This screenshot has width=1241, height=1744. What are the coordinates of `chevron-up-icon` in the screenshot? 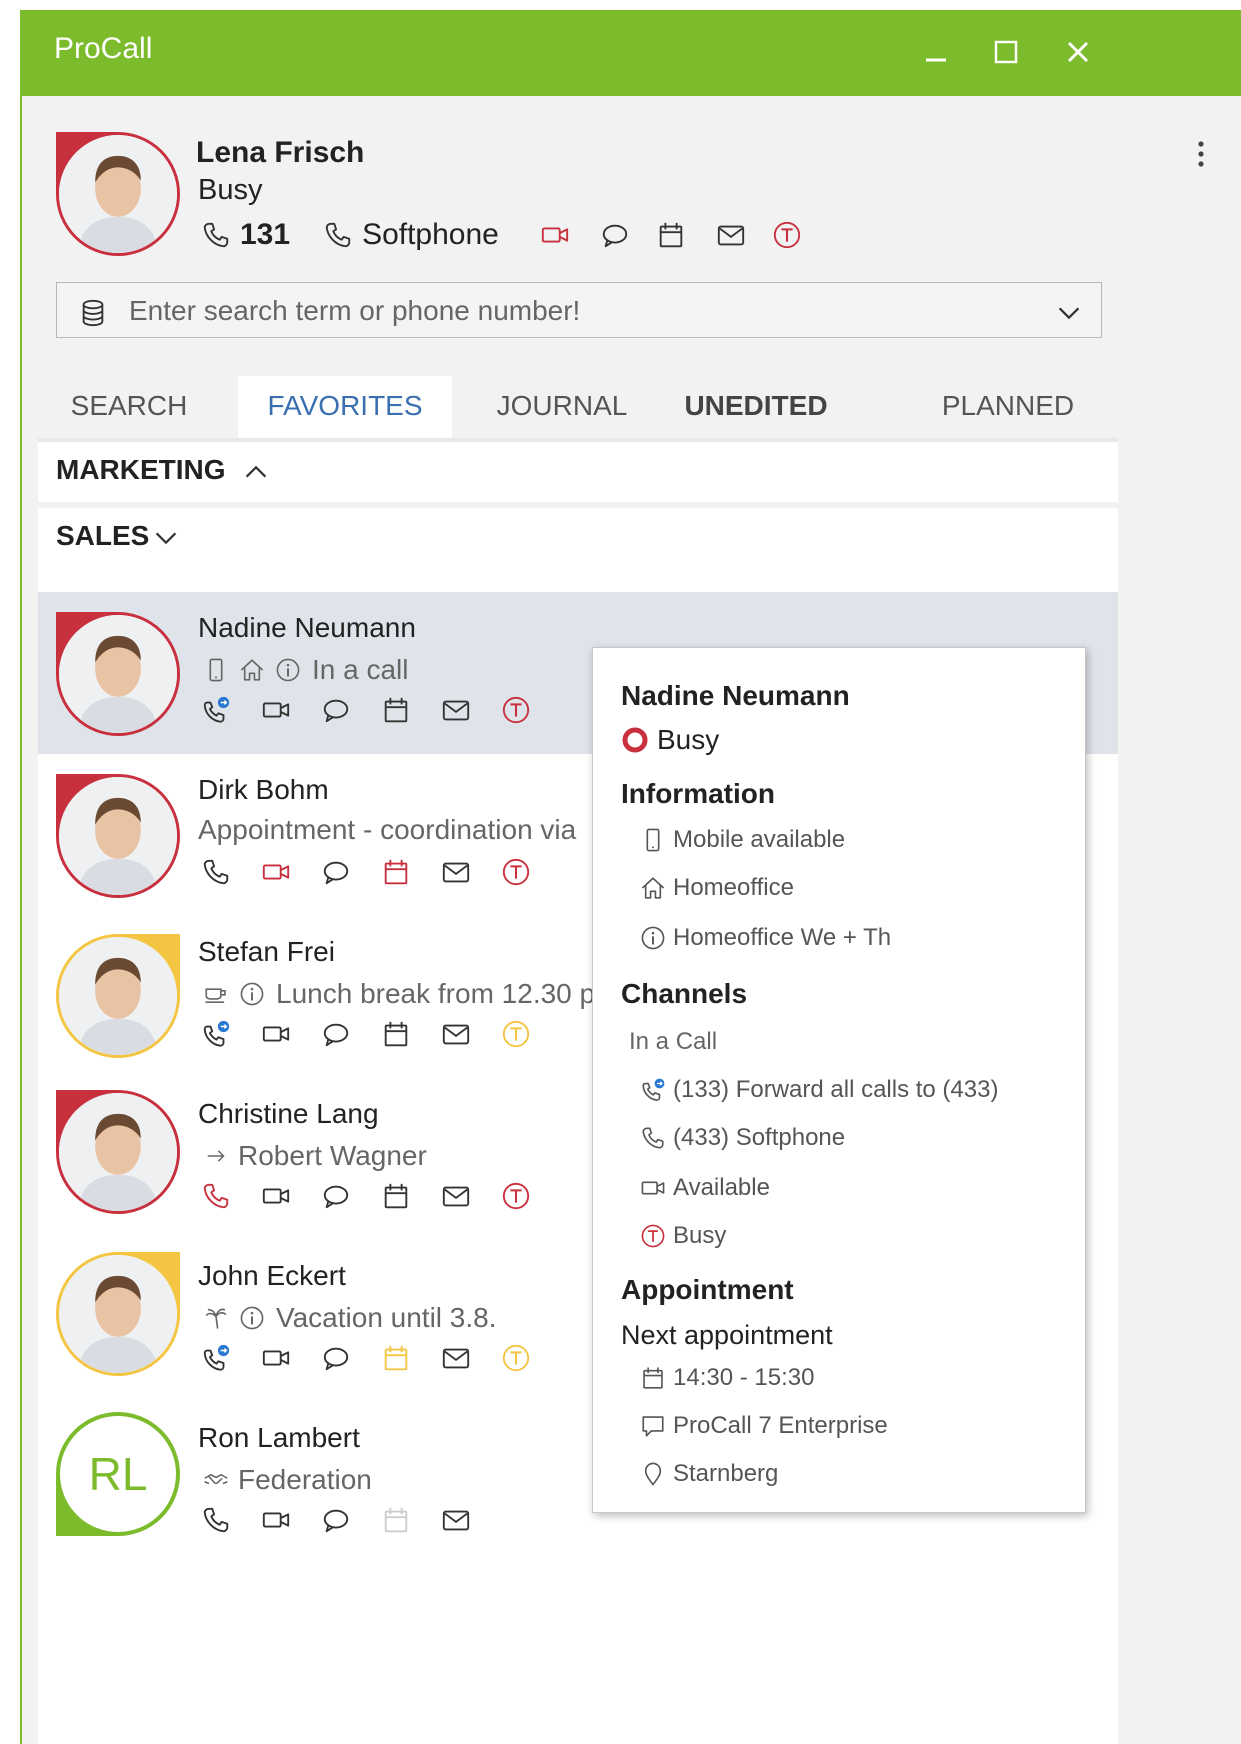 It's located at (256, 472).